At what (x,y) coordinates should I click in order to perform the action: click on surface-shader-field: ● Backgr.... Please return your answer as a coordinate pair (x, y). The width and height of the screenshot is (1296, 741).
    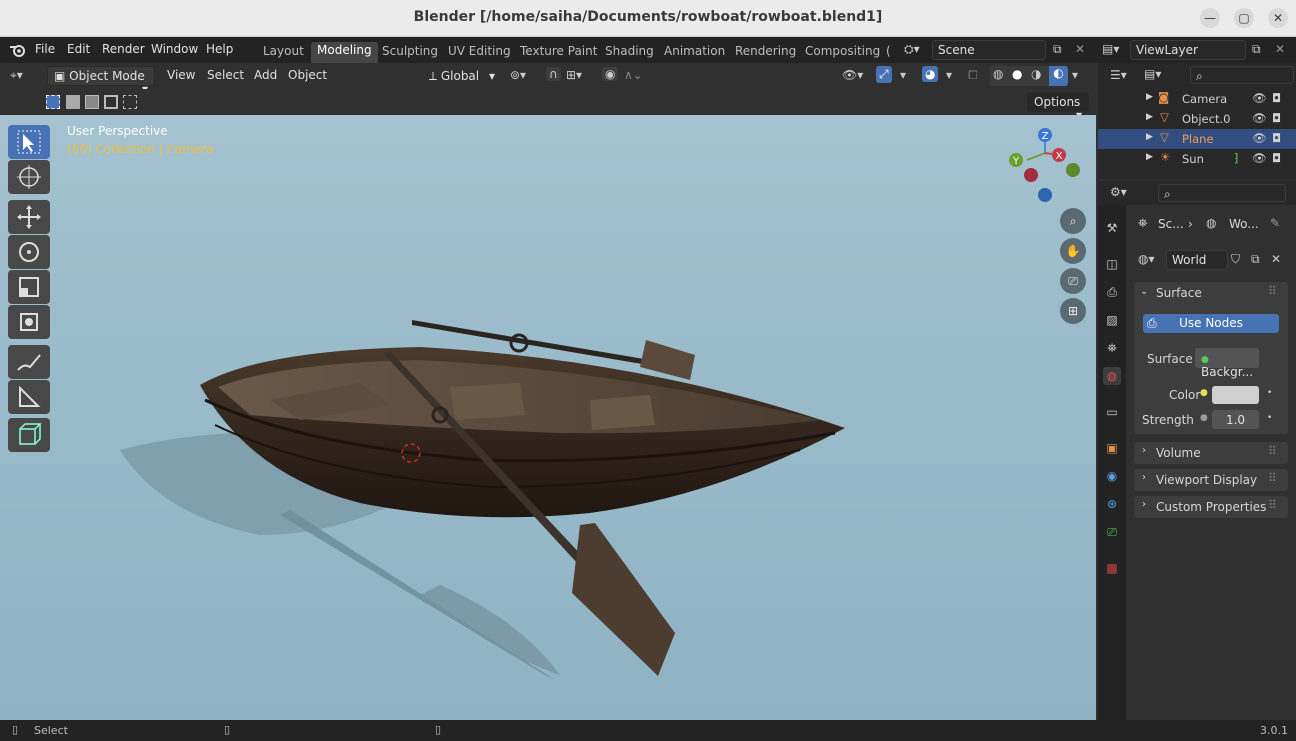
    Looking at the image, I should click on (1227, 363).